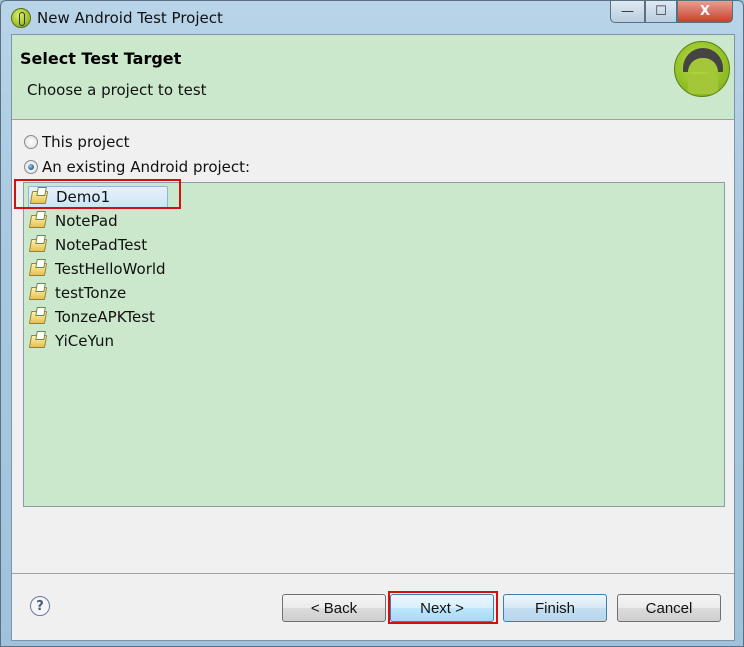 The image size is (744, 647). What do you see at coordinates (705, 12) in the screenshot?
I see `close-button: X` at bounding box center [705, 12].